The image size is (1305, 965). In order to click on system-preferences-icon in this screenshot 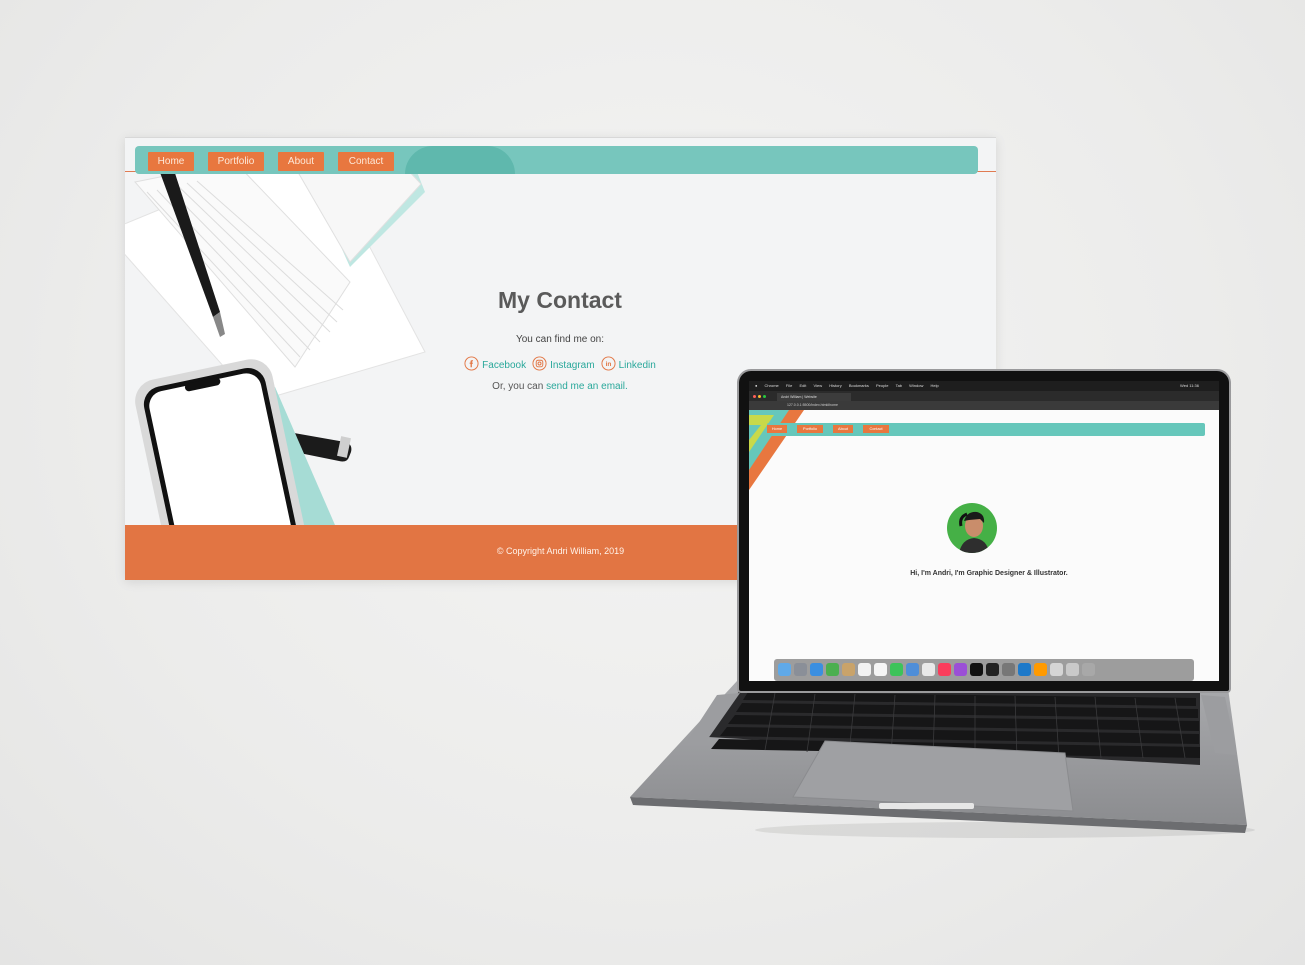, I will do `click(1008, 669)`.